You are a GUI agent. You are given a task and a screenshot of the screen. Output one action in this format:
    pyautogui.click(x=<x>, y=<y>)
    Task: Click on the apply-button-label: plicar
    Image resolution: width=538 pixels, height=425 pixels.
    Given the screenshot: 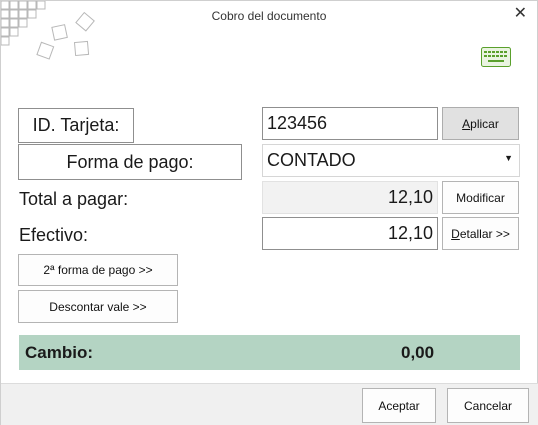 What is the action you would take?
    pyautogui.click(x=484, y=123)
    